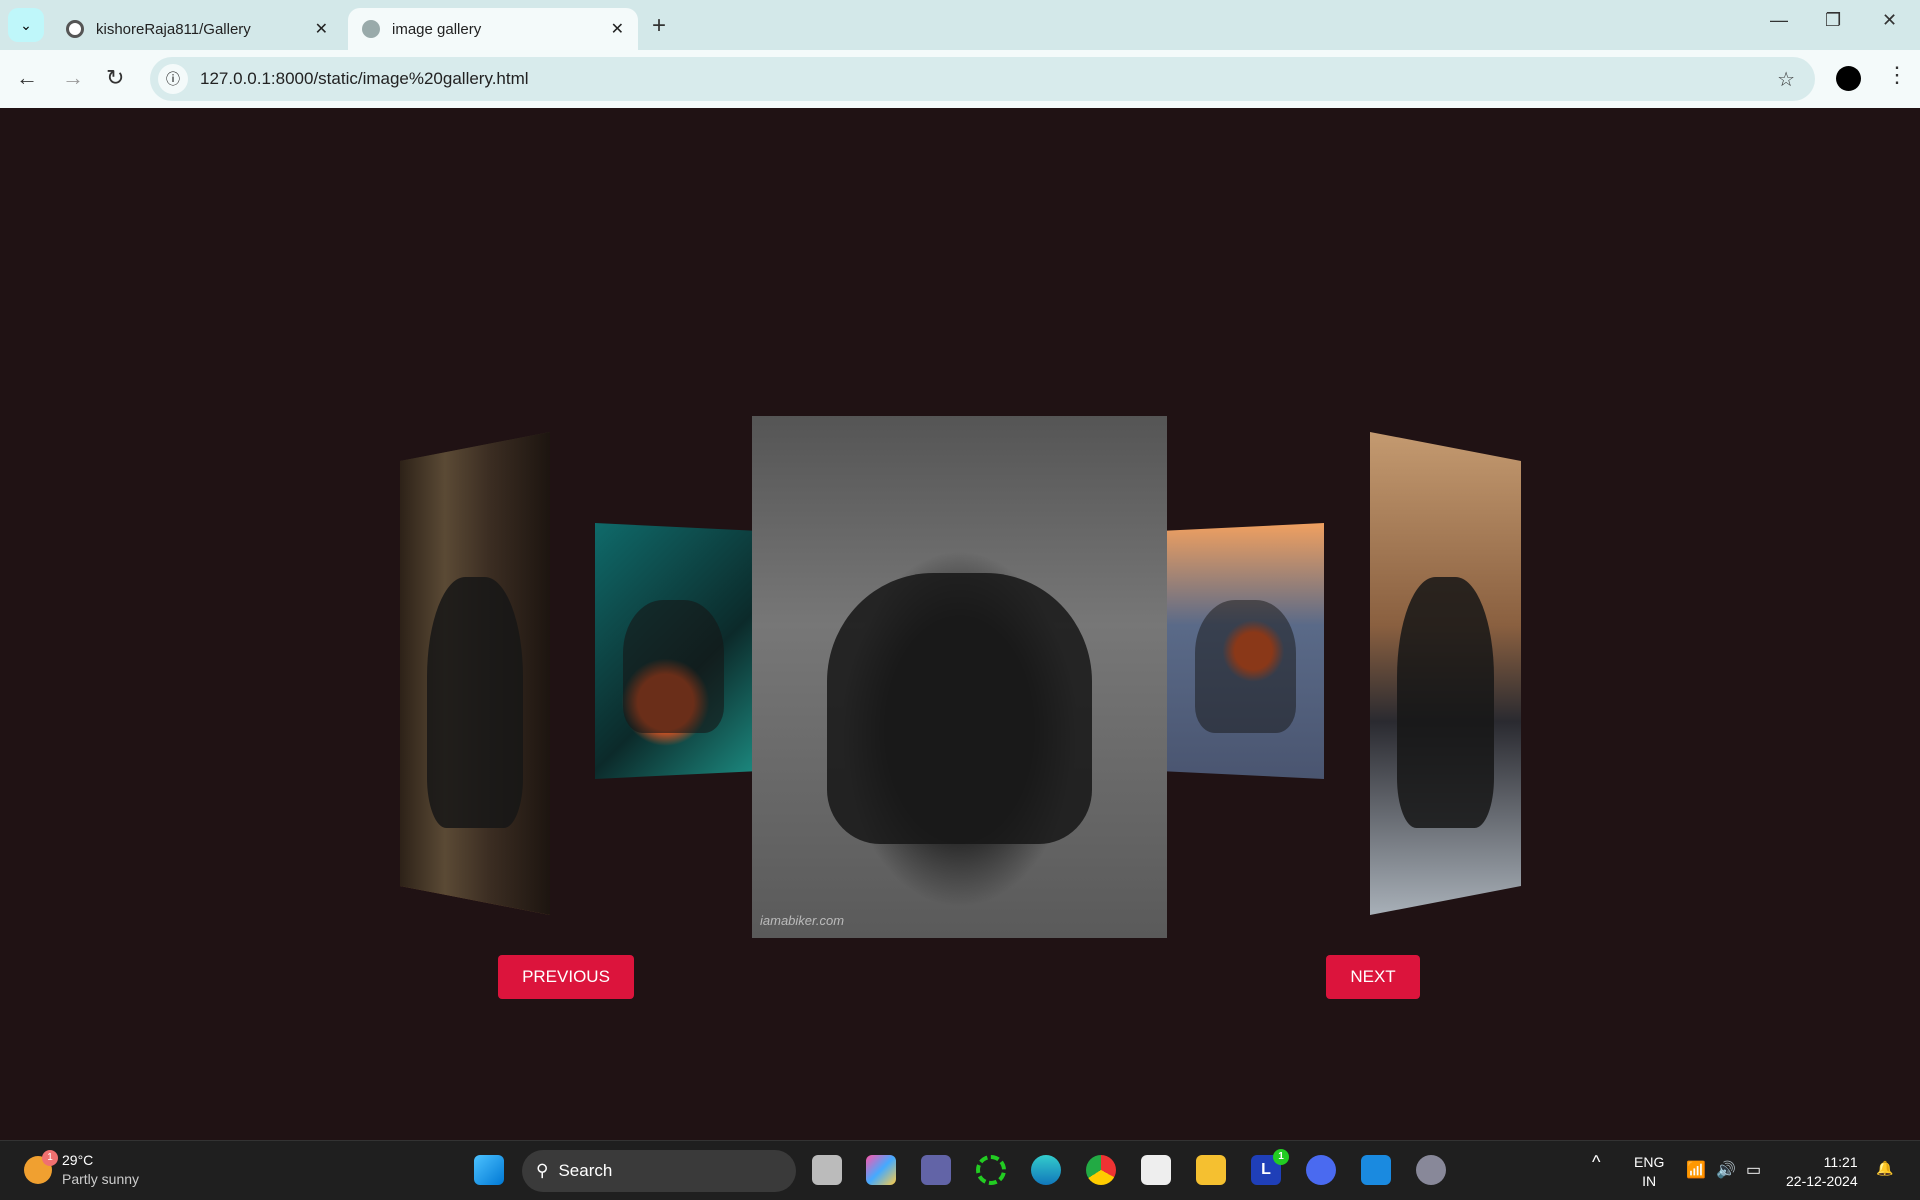 Image resolution: width=1920 pixels, height=1200 pixels. Describe the element at coordinates (1786, 79) in the screenshot. I see `bookmark-star-icon: ☆` at that location.